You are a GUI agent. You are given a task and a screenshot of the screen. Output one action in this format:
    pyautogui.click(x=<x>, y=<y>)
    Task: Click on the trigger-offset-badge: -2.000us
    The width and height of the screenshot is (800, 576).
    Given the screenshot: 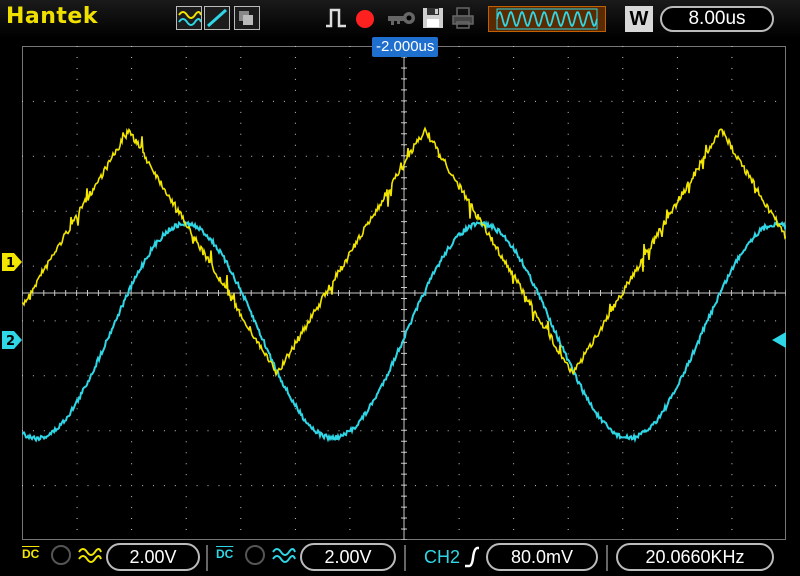 What is the action you would take?
    pyautogui.click(x=405, y=47)
    